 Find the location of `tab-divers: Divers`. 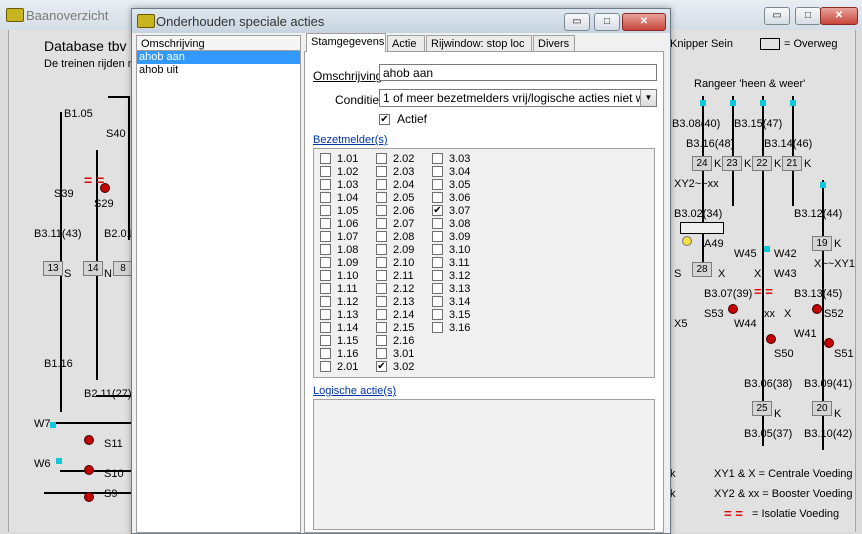

tab-divers: Divers is located at coordinates (554, 43).